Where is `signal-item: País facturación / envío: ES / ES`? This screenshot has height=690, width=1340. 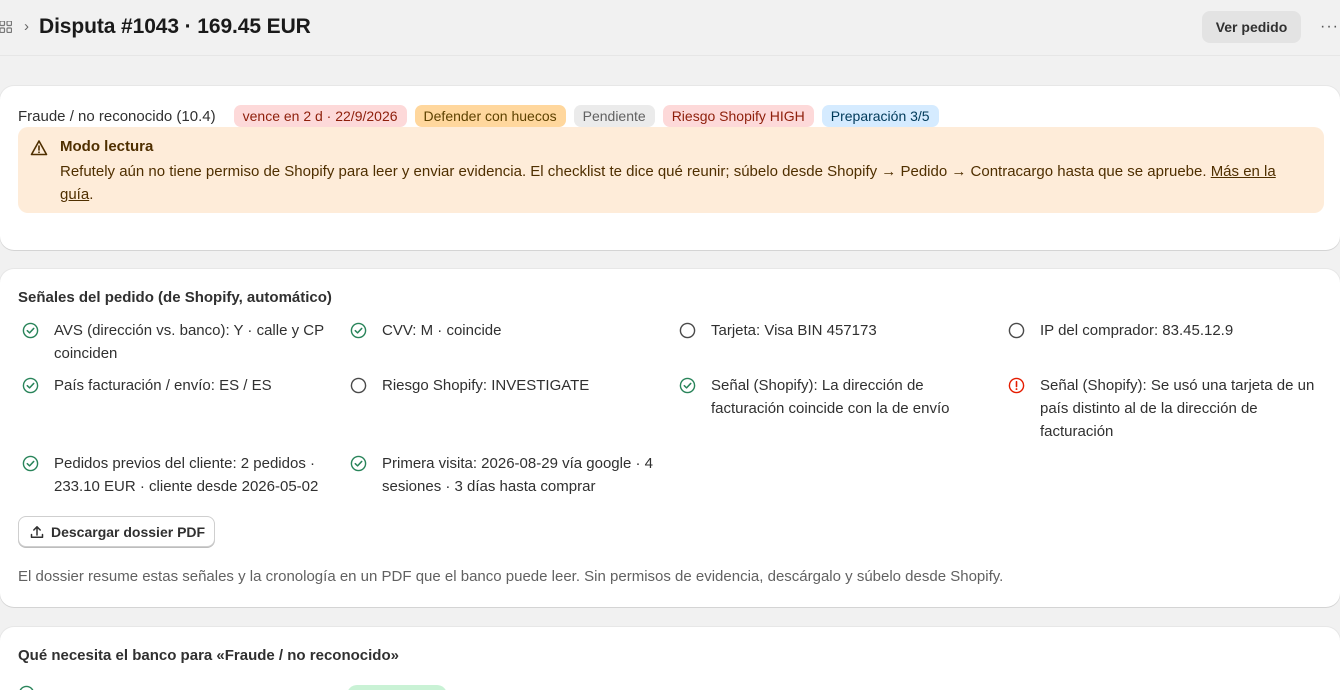 signal-item: País facturación / envío: ES / ES is located at coordinates (183, 385).